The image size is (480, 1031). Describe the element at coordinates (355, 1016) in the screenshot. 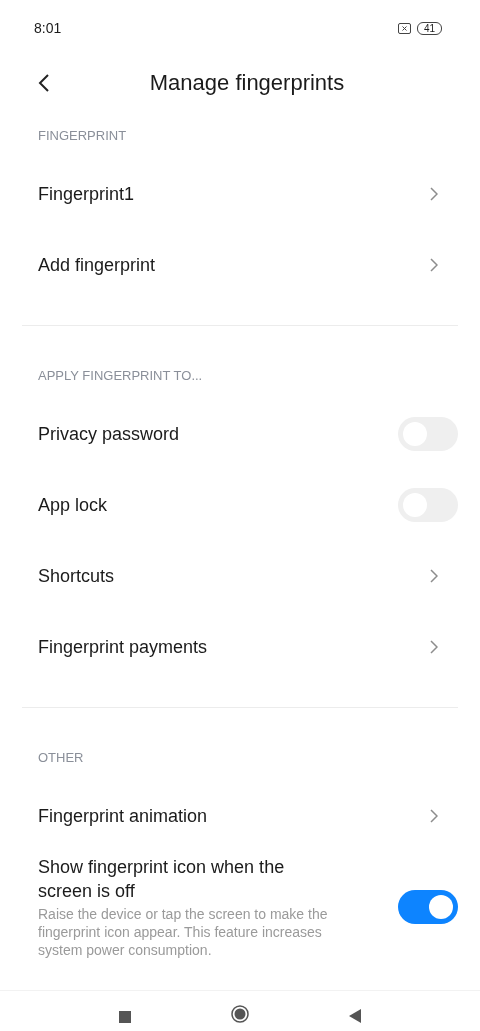

I see `back-nav-button` at that location.